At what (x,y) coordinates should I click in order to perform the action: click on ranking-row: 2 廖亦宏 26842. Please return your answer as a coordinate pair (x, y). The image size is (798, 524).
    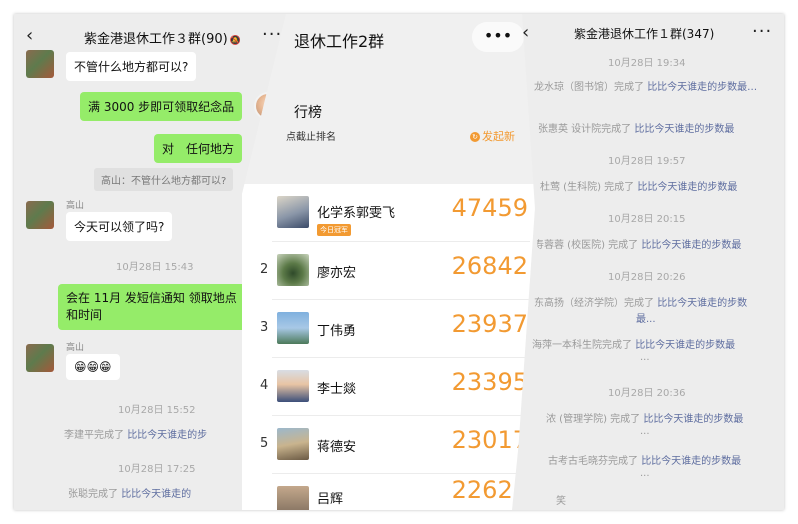
    Looking at the image, I should click on (390, 271).